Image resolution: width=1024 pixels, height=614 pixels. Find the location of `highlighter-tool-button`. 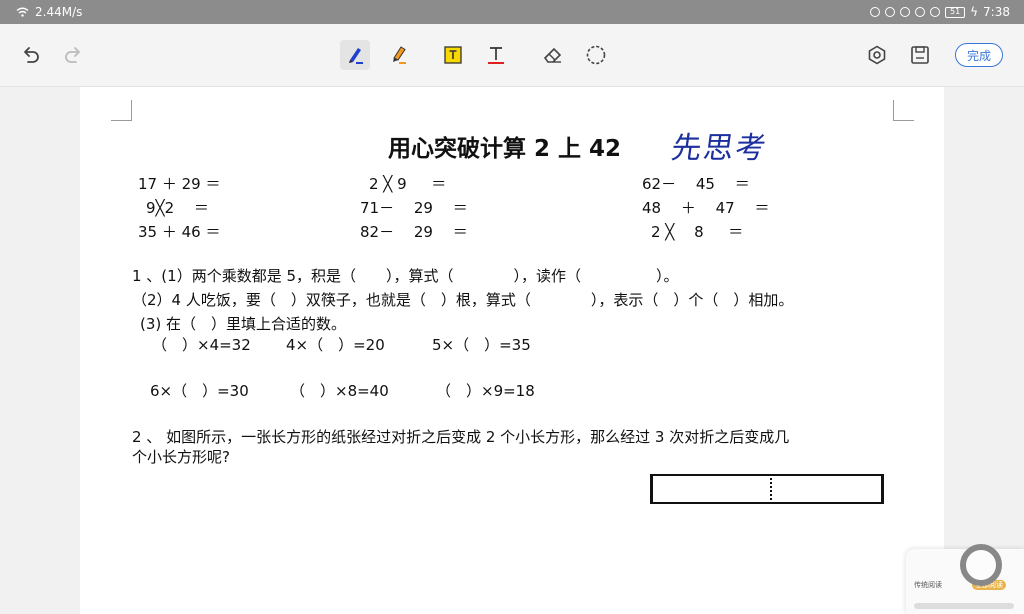

highlighter-tool-button is located at coordinates (398, 55).